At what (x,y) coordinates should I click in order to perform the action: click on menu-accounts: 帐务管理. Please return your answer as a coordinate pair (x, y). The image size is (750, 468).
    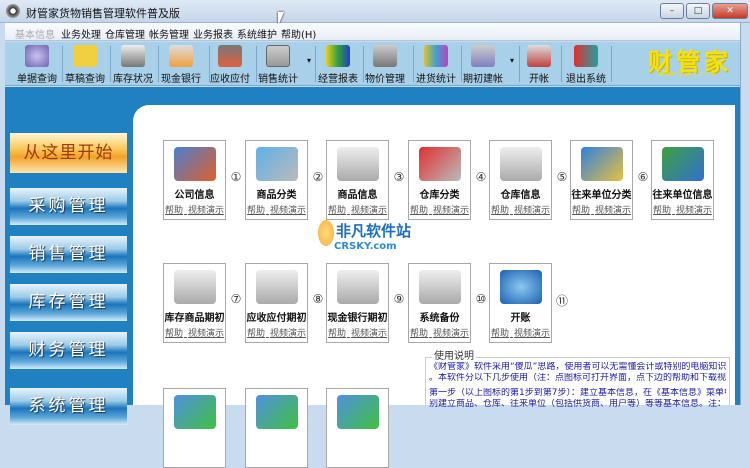
    Looking at the image, I should click on (169, 33).